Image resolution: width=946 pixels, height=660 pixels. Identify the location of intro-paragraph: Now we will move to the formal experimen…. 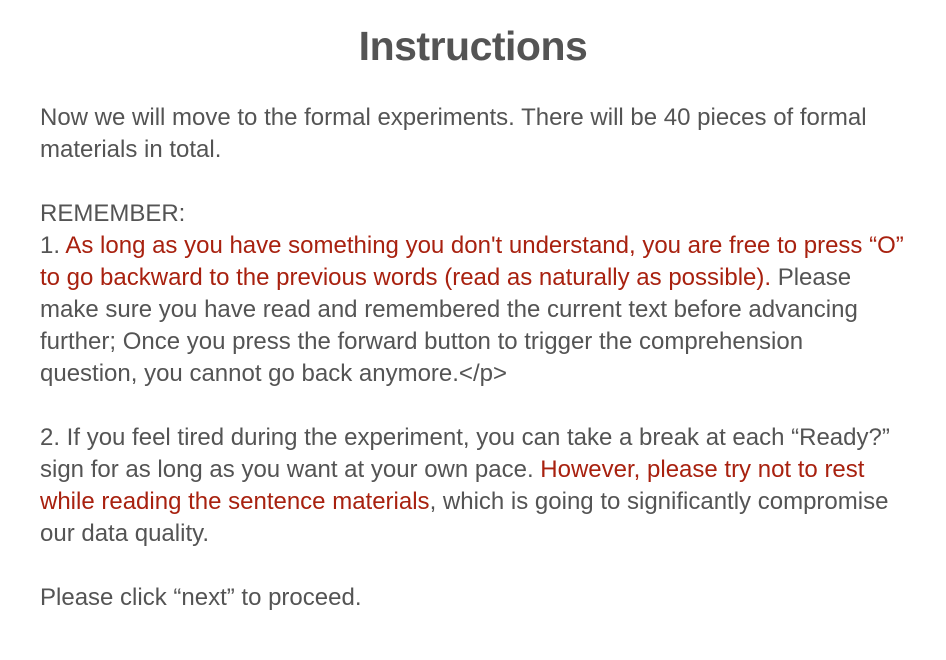
(453, 133).